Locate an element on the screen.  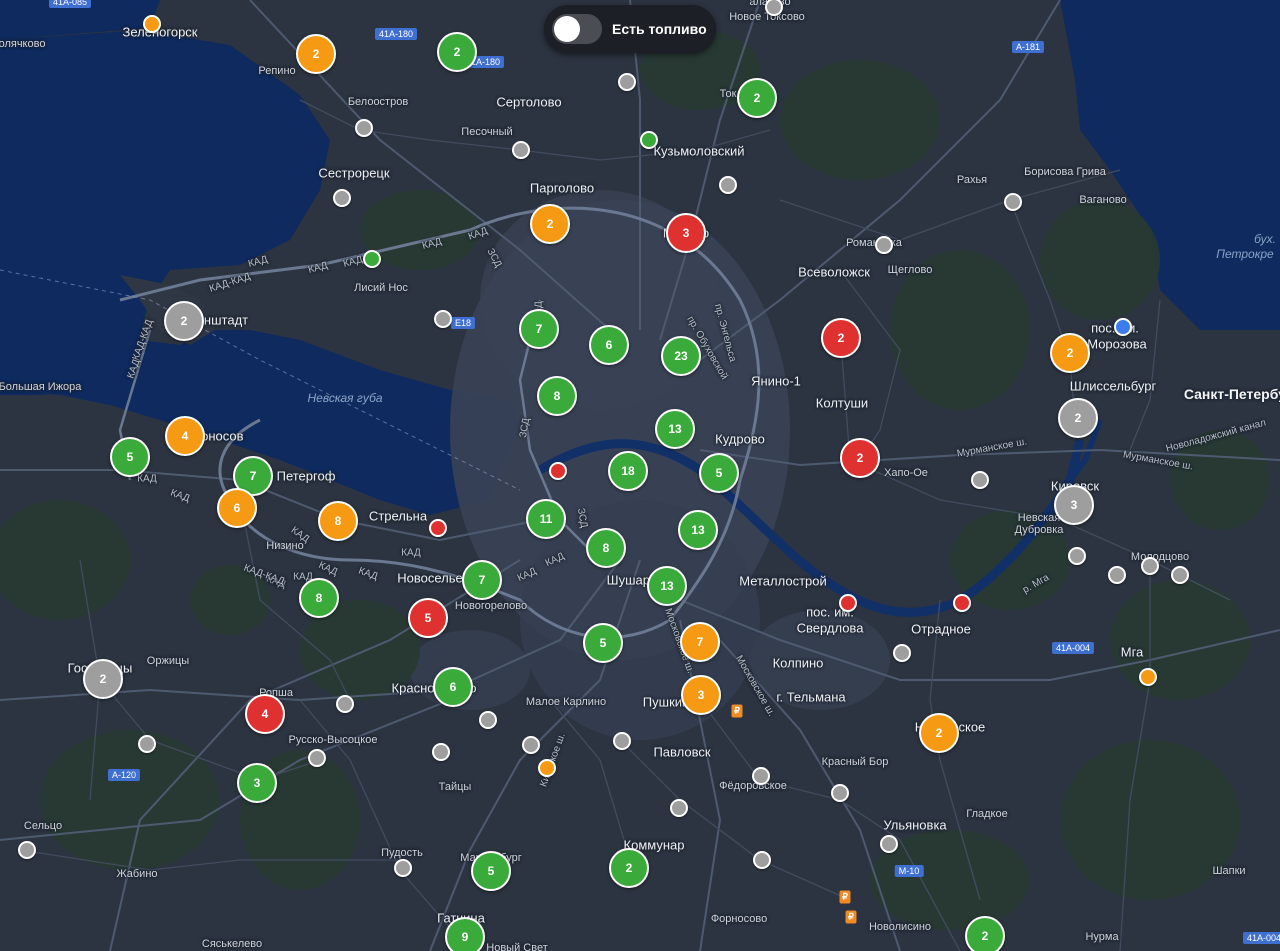
road-number-shield: М-10 is located at coordinates (909, 871).